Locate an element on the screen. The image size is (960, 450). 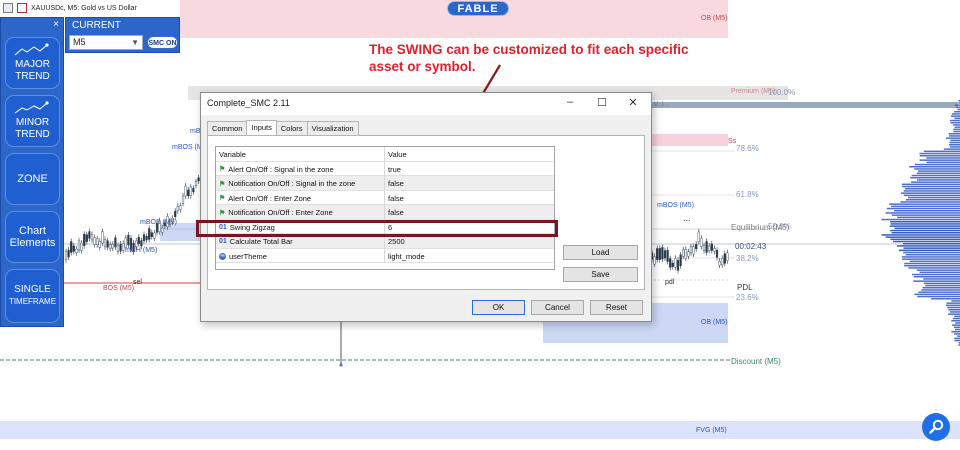
table-row: ⚑ Alert On/Off : Signal in the zone true is located at coordinates (385, 168).